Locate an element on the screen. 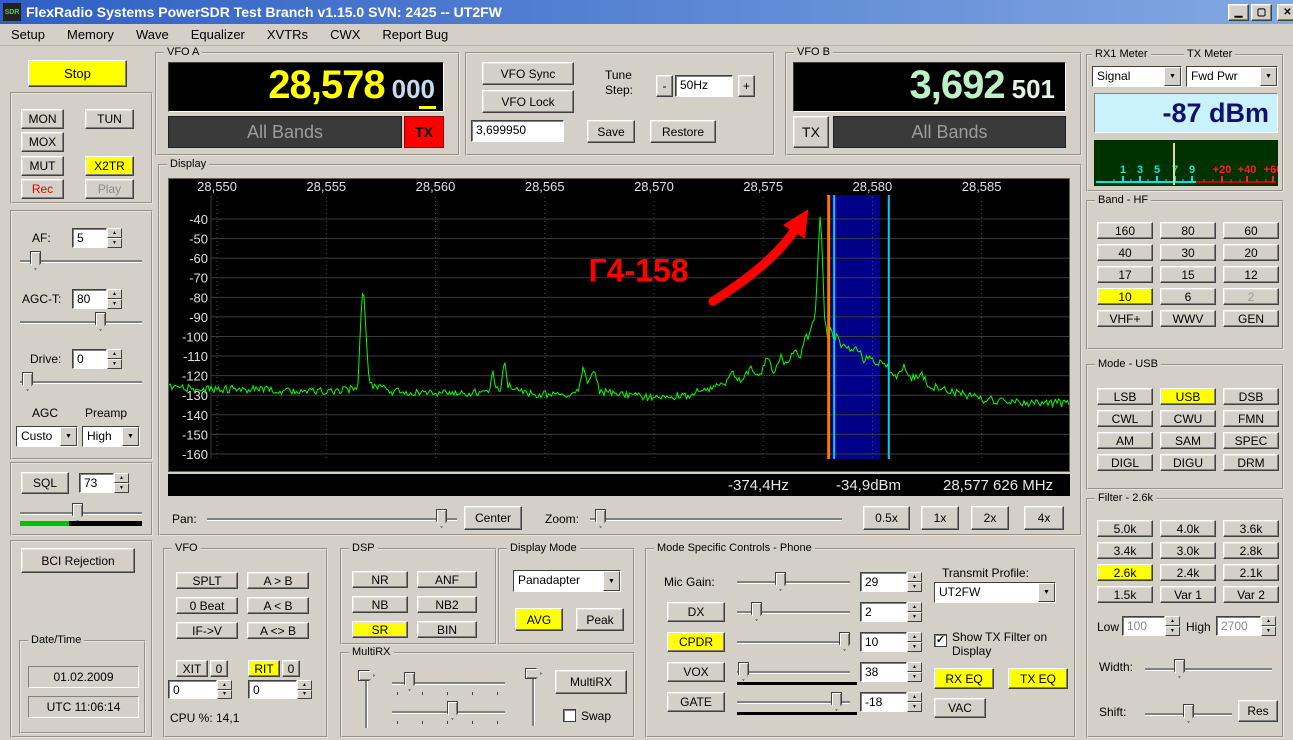 The width and height of the screenshot is (1293, 740). filter-high-updown: ▲ ▼ is located at coordinates (1268, 626).